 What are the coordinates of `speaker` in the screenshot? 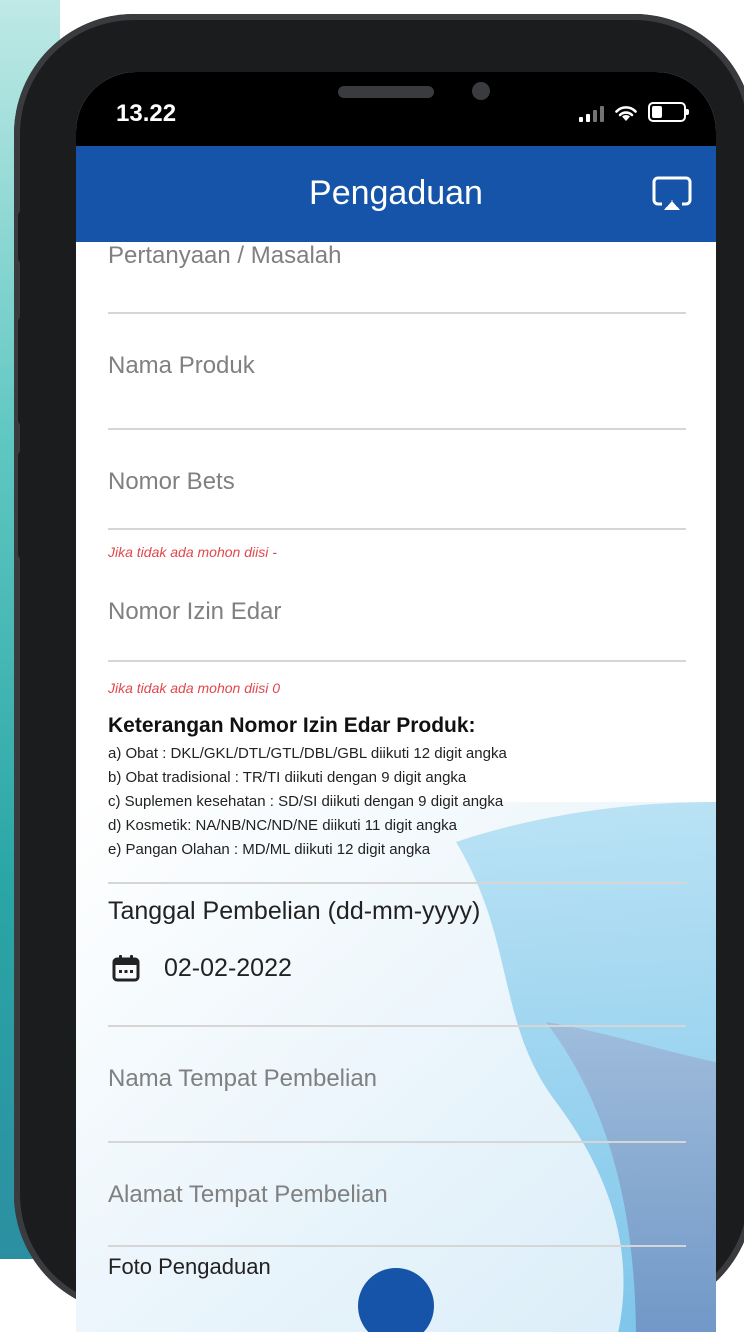 It's located at (386, 92).